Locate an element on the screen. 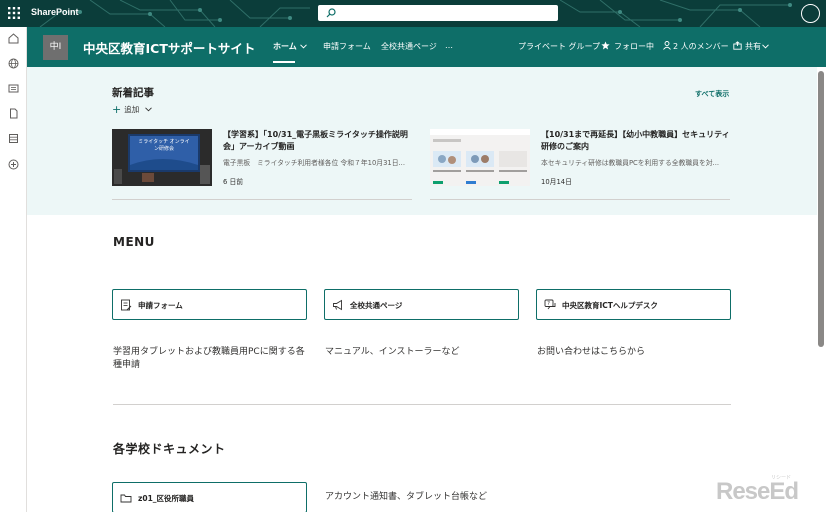  presentation-photo is located at coordinates (162, 157).